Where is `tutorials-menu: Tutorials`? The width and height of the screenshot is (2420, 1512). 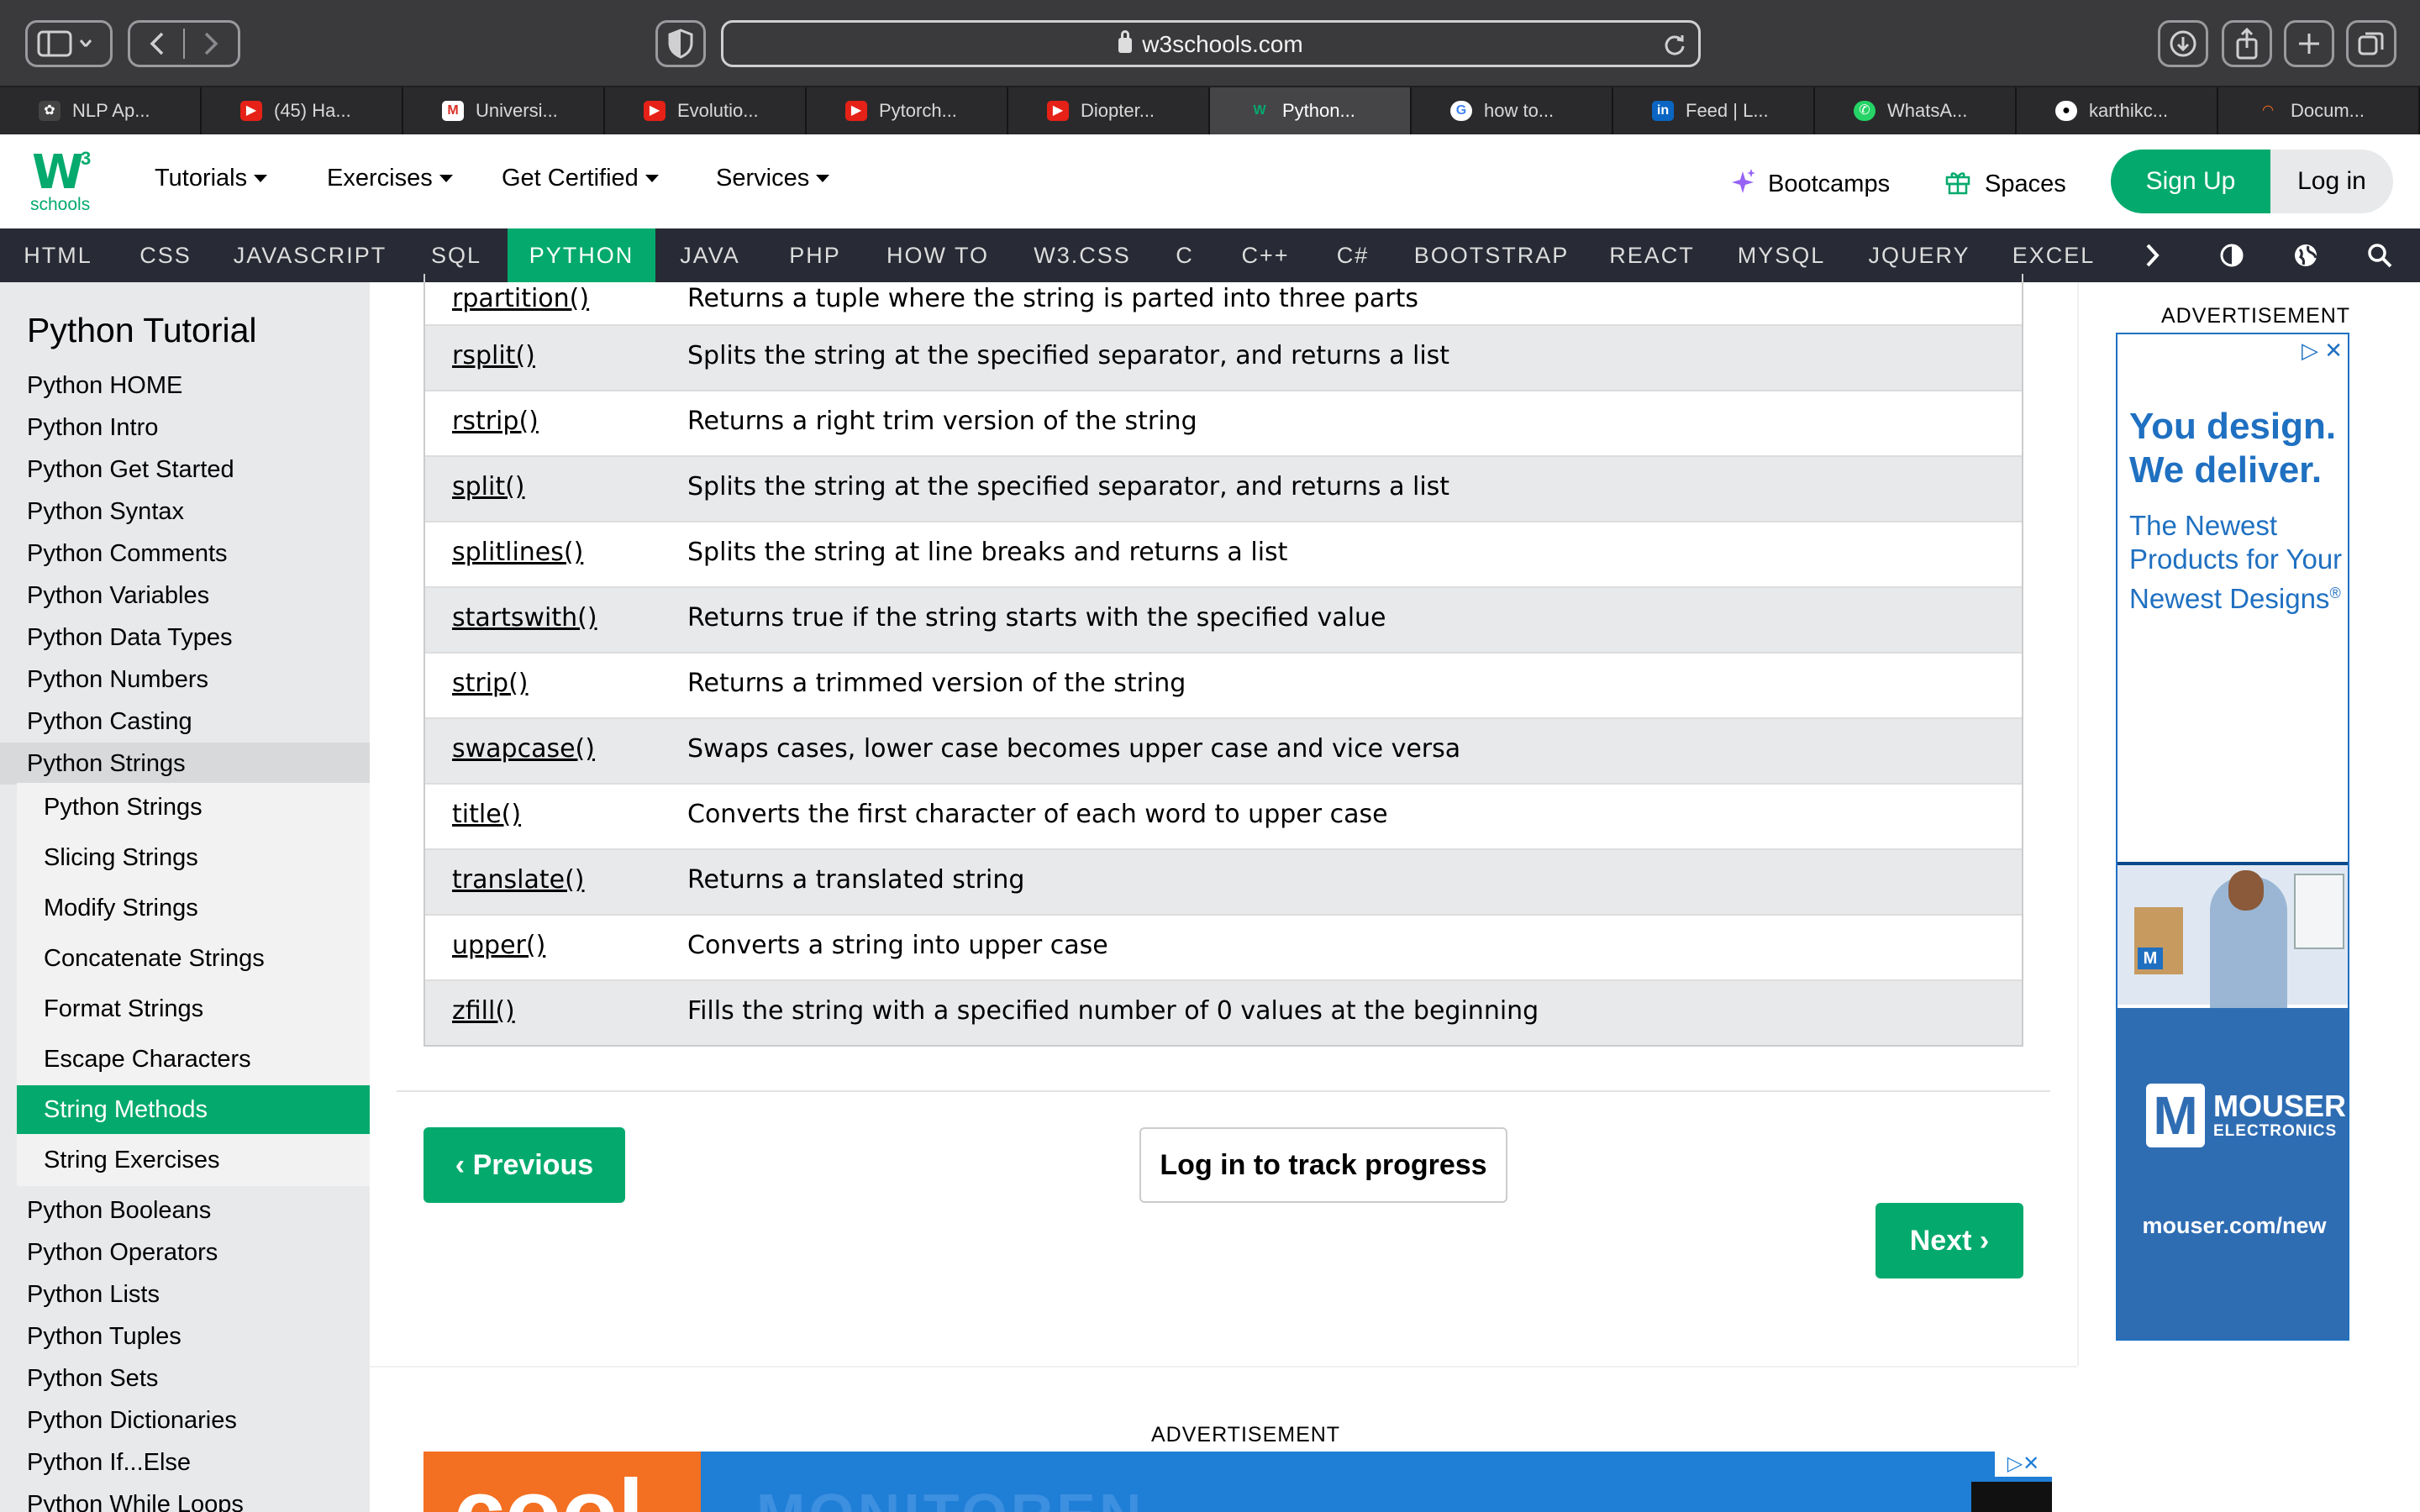
tutorials-menu: Tutorials is located at coordinates (211, 178).